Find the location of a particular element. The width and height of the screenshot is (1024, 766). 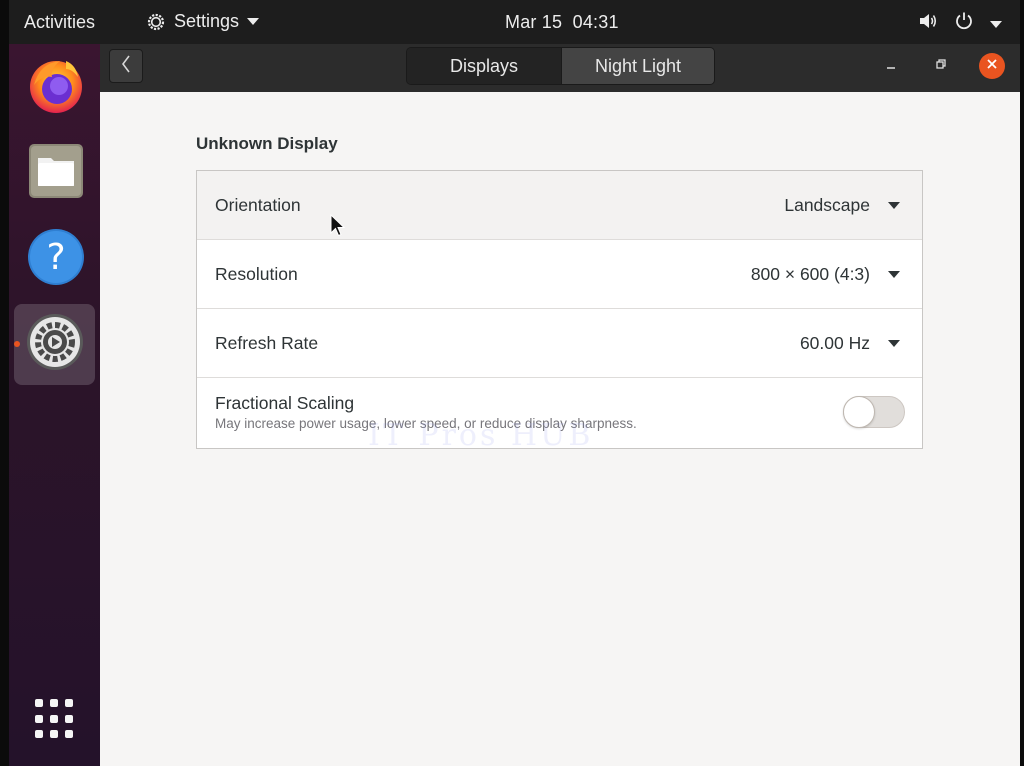

close-button is located at coordinates (992, 66).